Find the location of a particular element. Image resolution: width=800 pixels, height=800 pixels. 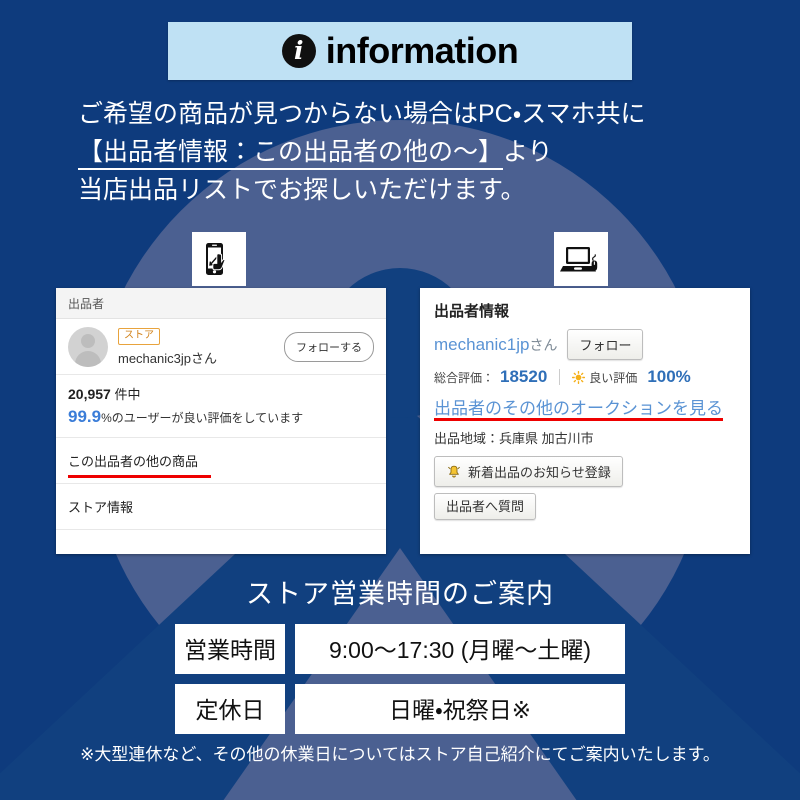

pc-notify-button: 新着出品のお知らせ登録 is located at coordinates (528, 471).